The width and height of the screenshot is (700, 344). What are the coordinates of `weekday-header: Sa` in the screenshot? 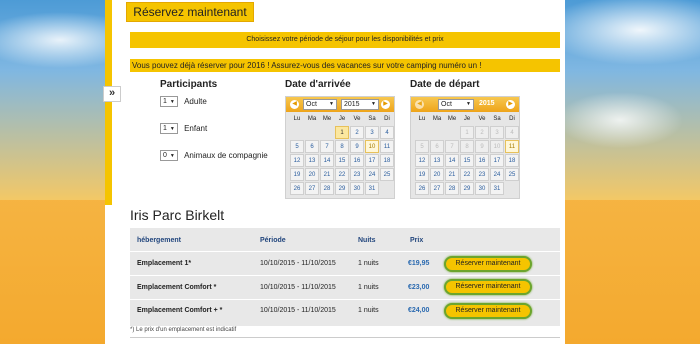 It's located at (497, 119).